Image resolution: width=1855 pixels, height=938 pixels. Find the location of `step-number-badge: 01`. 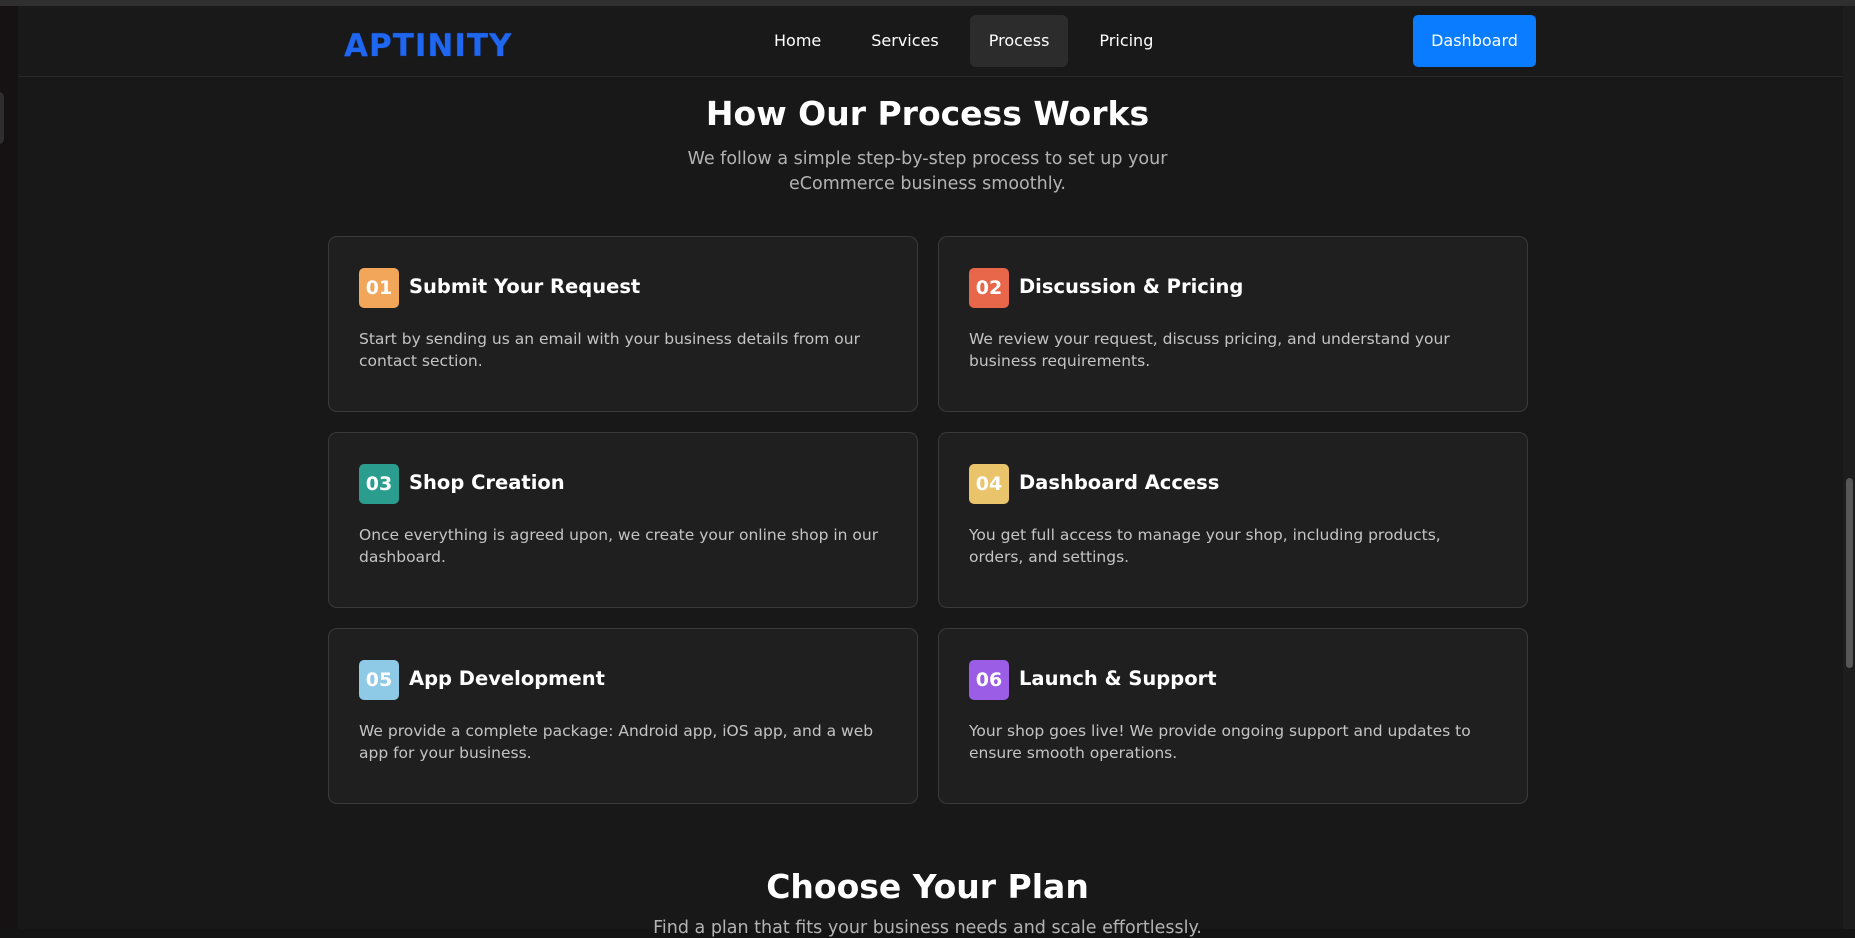

step-number-badge: 01 is located at coordinates (379, 288).